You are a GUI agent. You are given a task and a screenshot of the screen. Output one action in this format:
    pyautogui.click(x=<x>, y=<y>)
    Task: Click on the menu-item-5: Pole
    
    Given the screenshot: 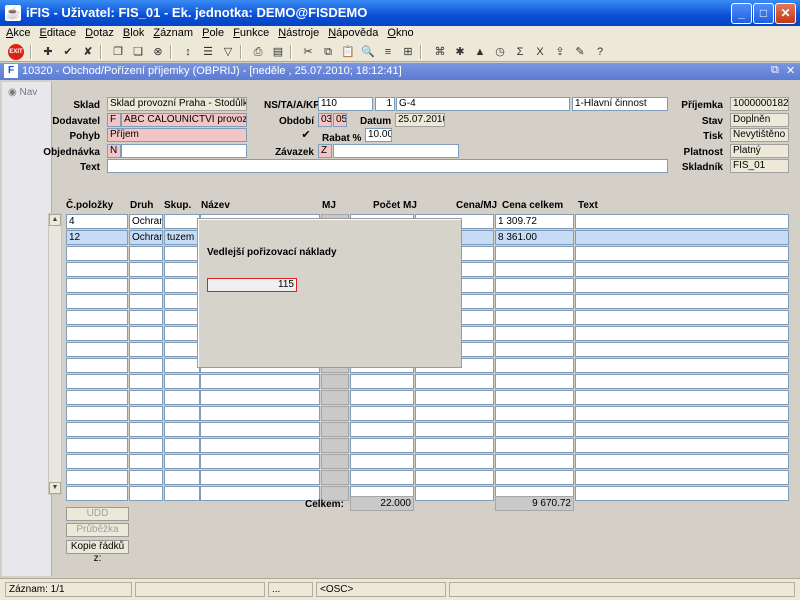 What is the action you would take?
    pyautogui.click(x=211, y=32)
    